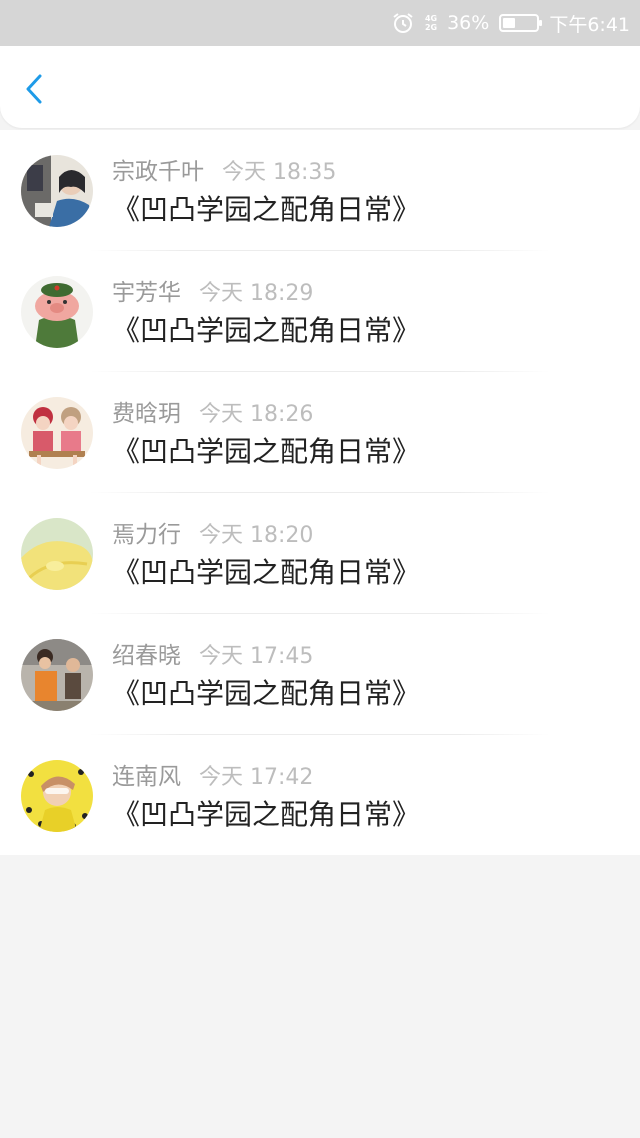 This screenshot has height=1138, width=640. I want to click on network-indicator: 4G 2G, so click(431, 23).